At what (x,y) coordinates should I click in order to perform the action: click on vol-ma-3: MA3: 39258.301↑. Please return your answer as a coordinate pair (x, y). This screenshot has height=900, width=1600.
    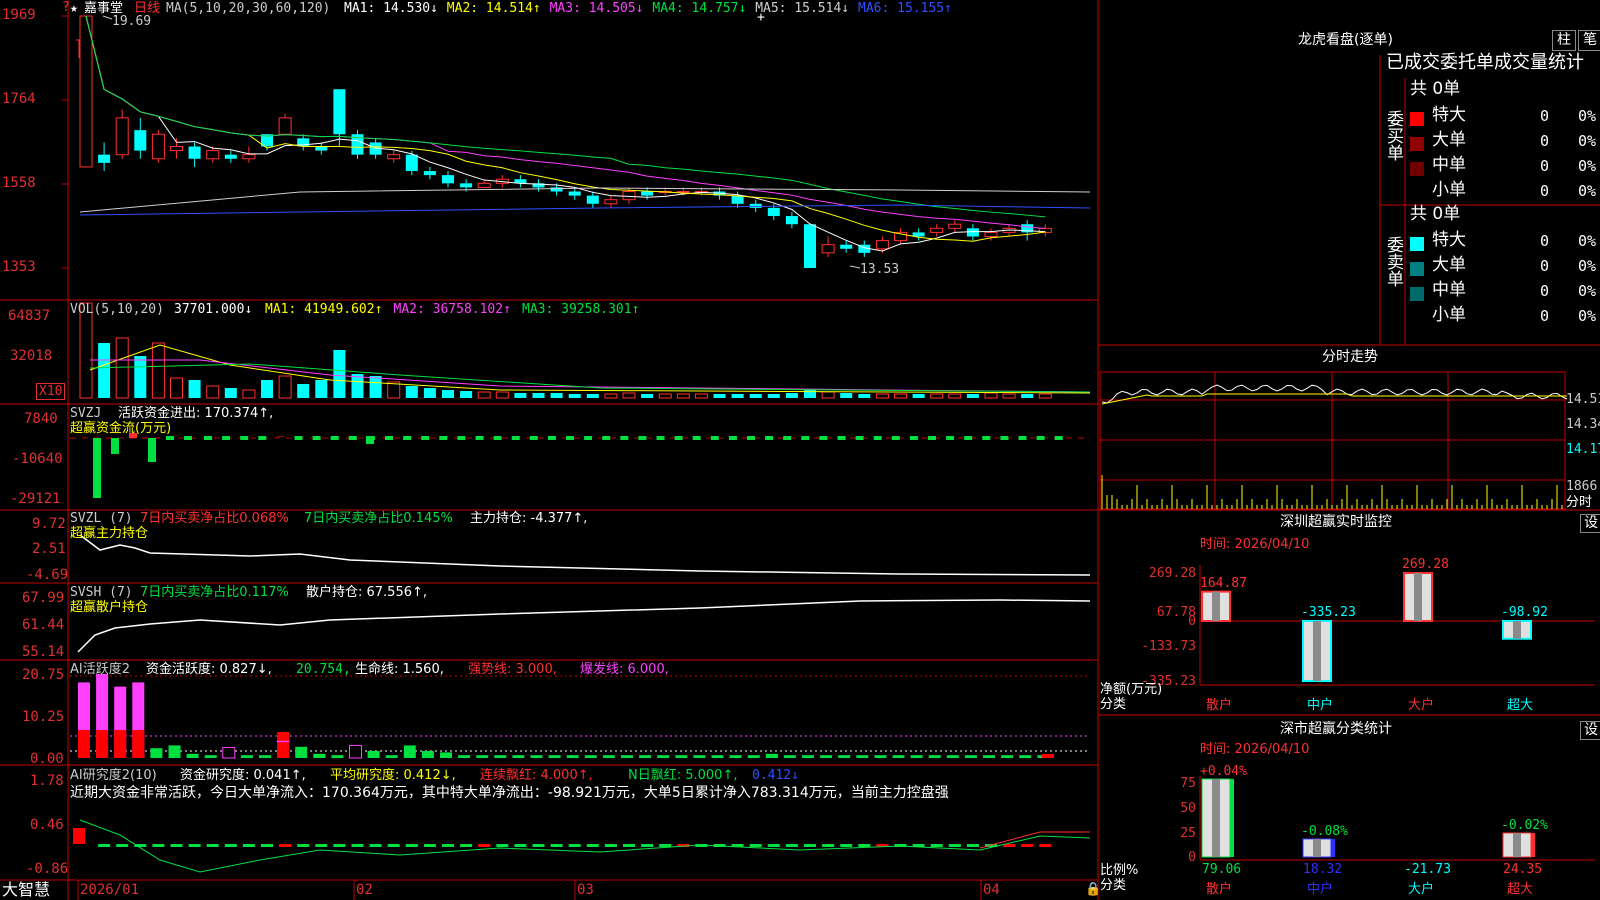
    Looking at the image, I should click on (581, 309).